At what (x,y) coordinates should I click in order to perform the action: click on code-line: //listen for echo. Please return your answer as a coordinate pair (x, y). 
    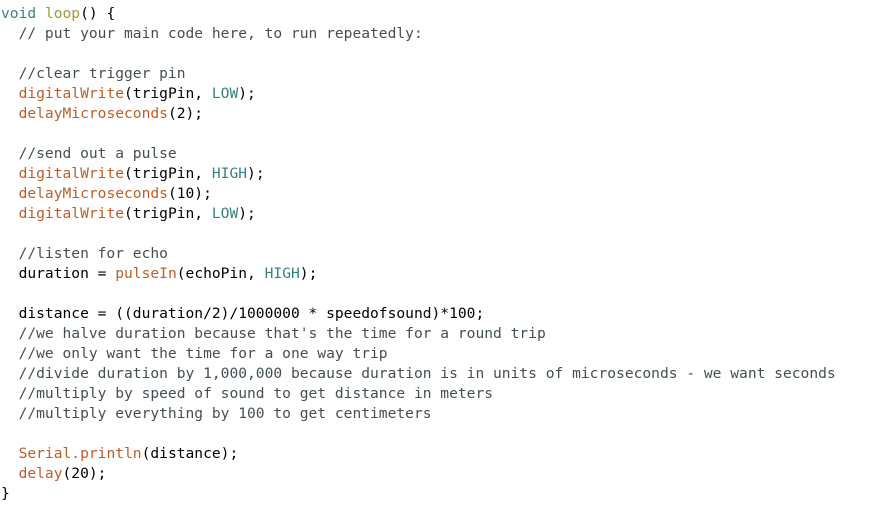
    Looking at the image, I should click on (445, 254).